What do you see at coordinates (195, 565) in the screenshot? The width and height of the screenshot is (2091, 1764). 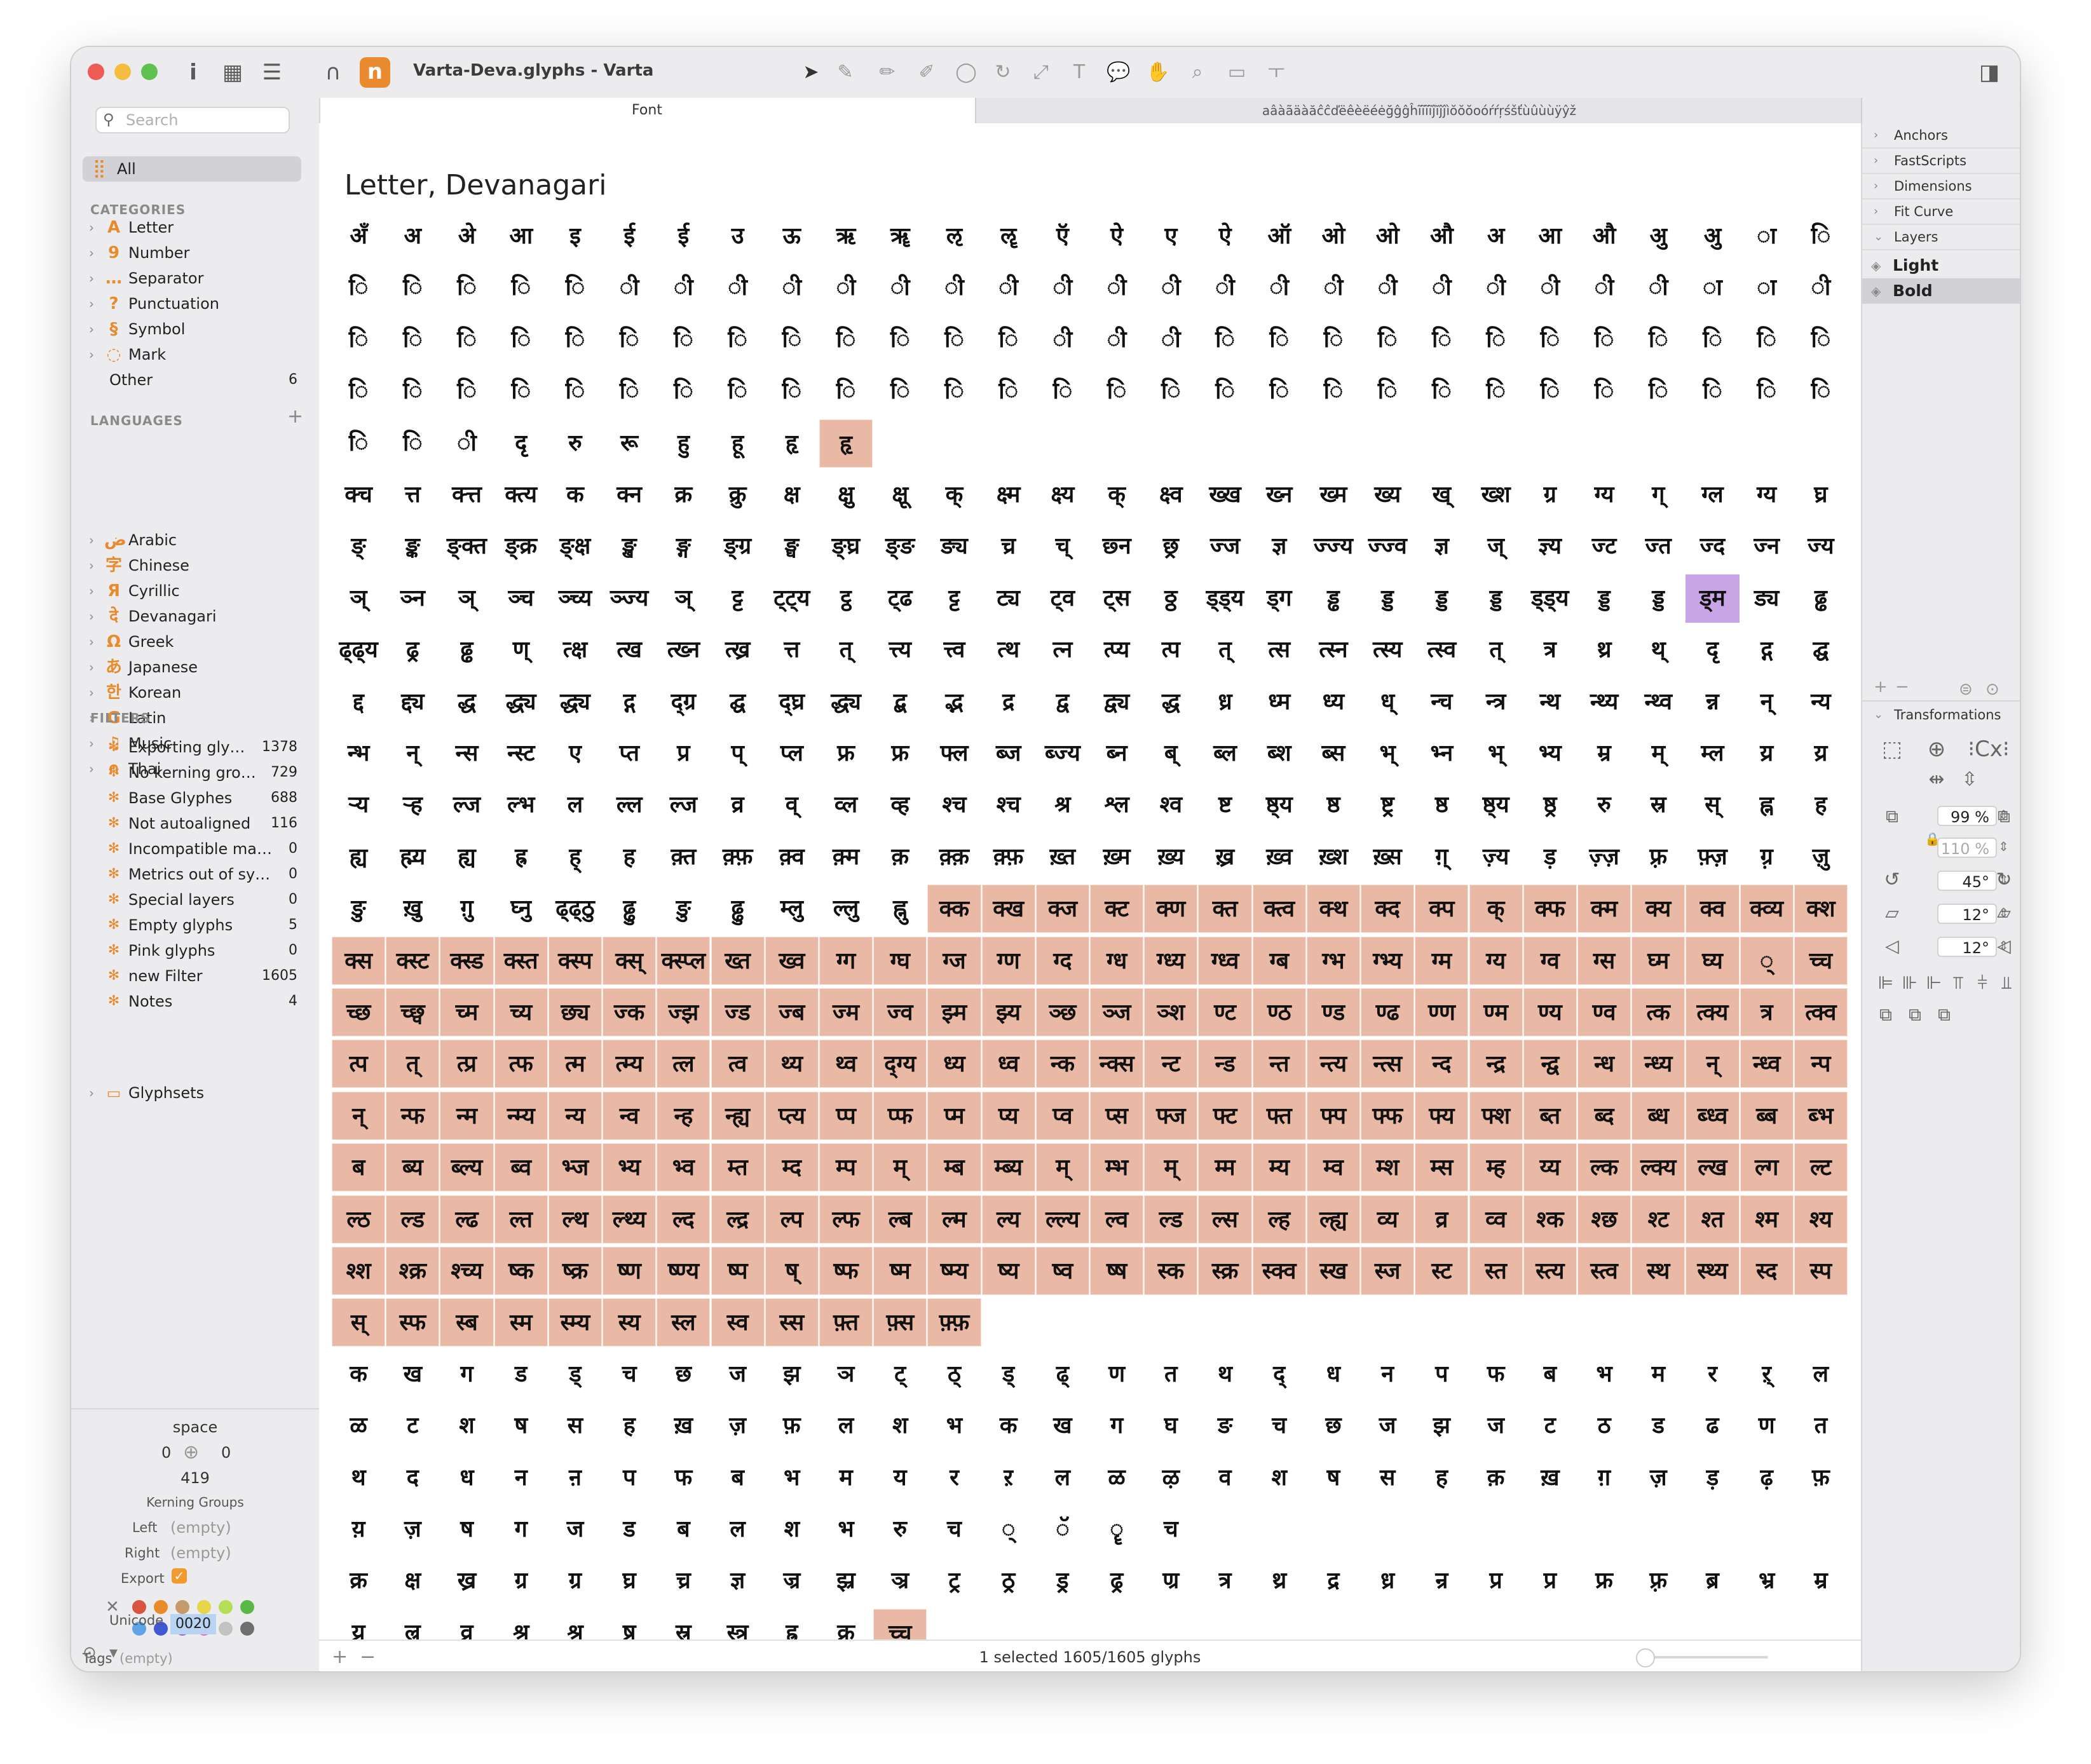 I see `sidebar-item: › 字 Chinese` at bounding box center [195, 565].